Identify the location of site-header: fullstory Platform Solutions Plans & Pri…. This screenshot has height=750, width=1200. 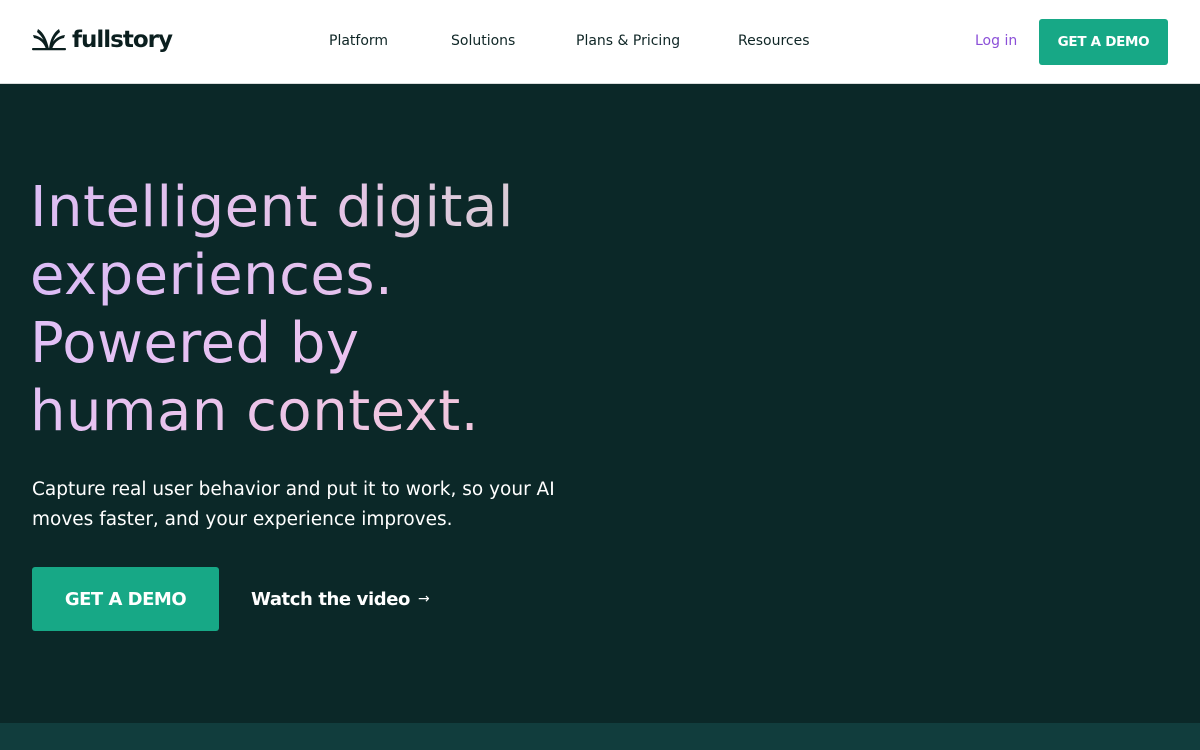
(600, 42).